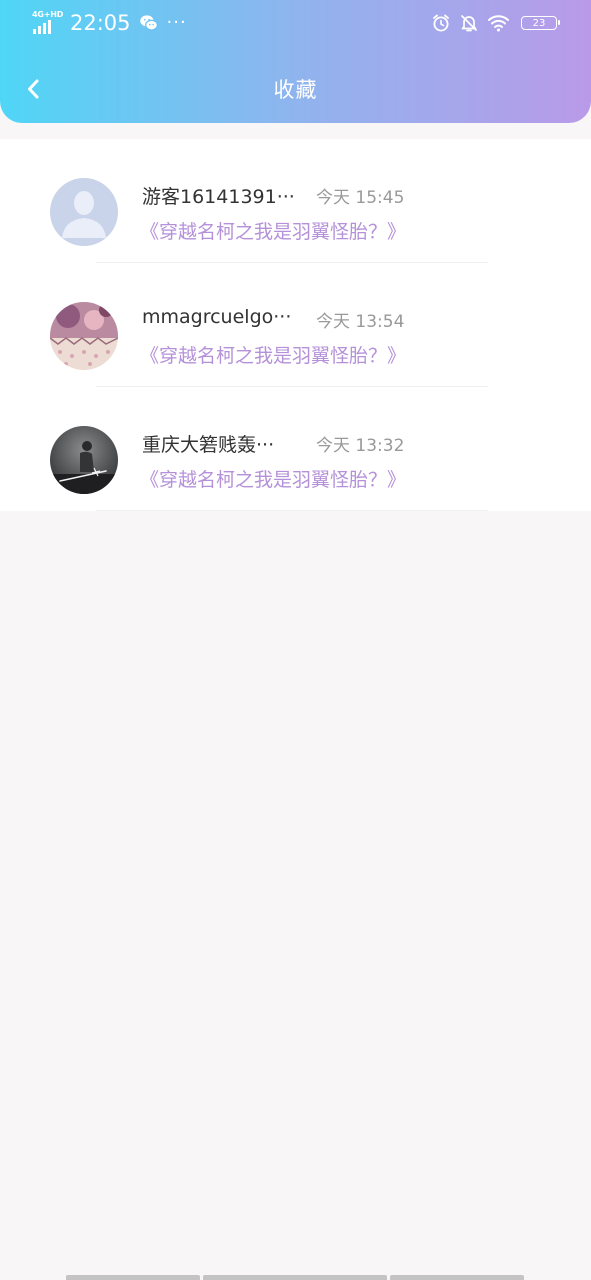 This screenshot has height=1280, width=591. What do you see at coordinates (292, 510) in the screenshot?
I see `divider` at bounding box center [292, 510].